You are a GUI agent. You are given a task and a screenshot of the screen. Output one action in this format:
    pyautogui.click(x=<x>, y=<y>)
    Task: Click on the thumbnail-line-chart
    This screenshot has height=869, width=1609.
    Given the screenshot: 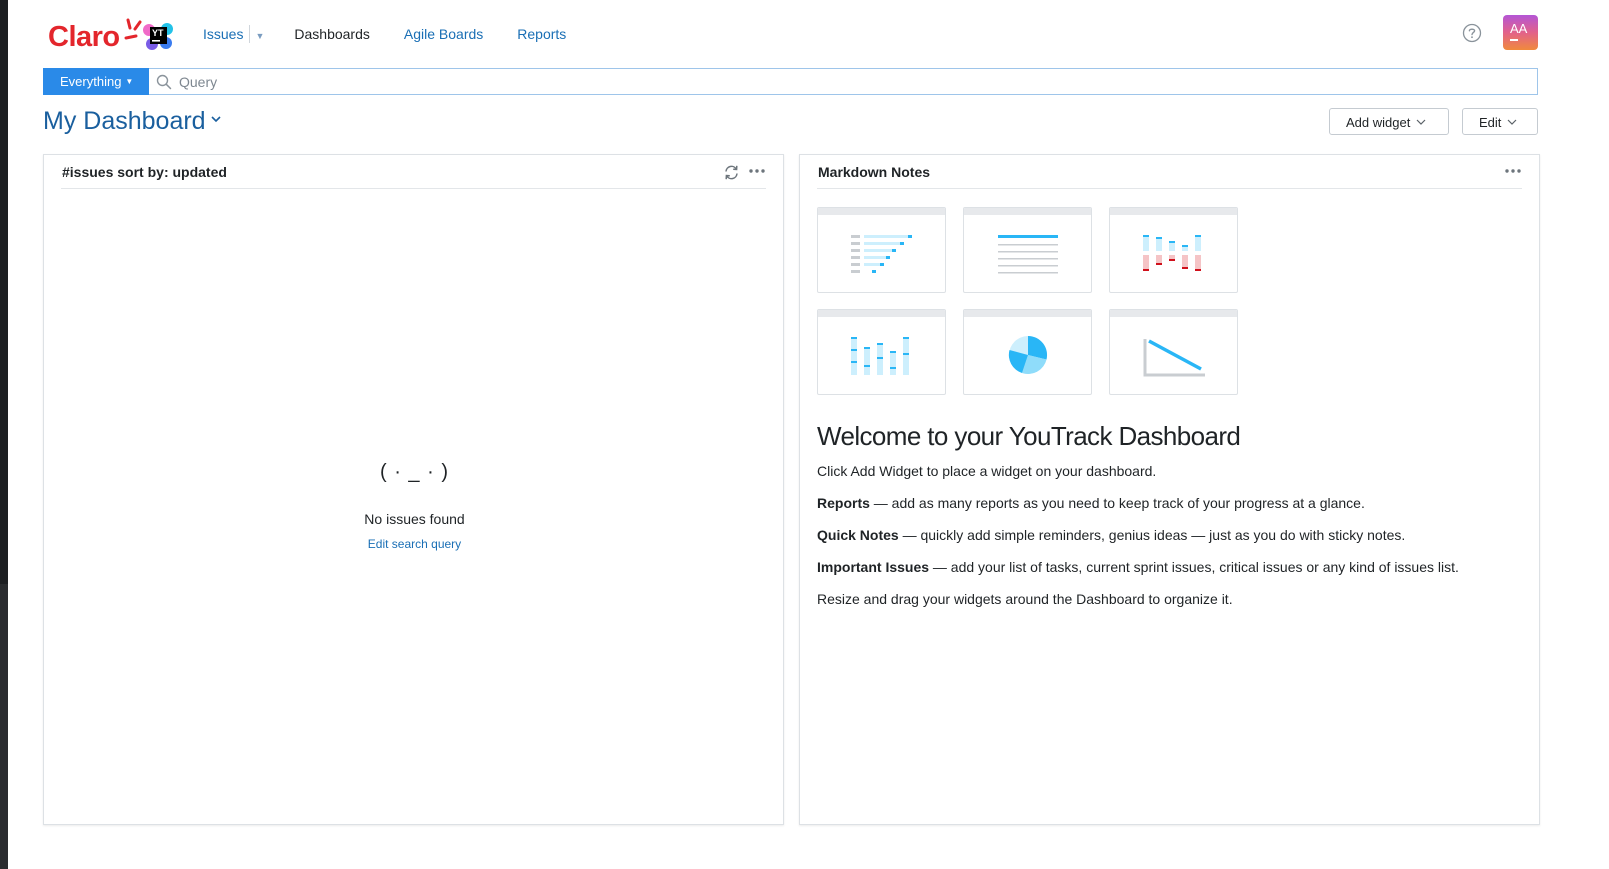 What is the action you would take?
    pyautogui.click(x=1173, y=352)
    